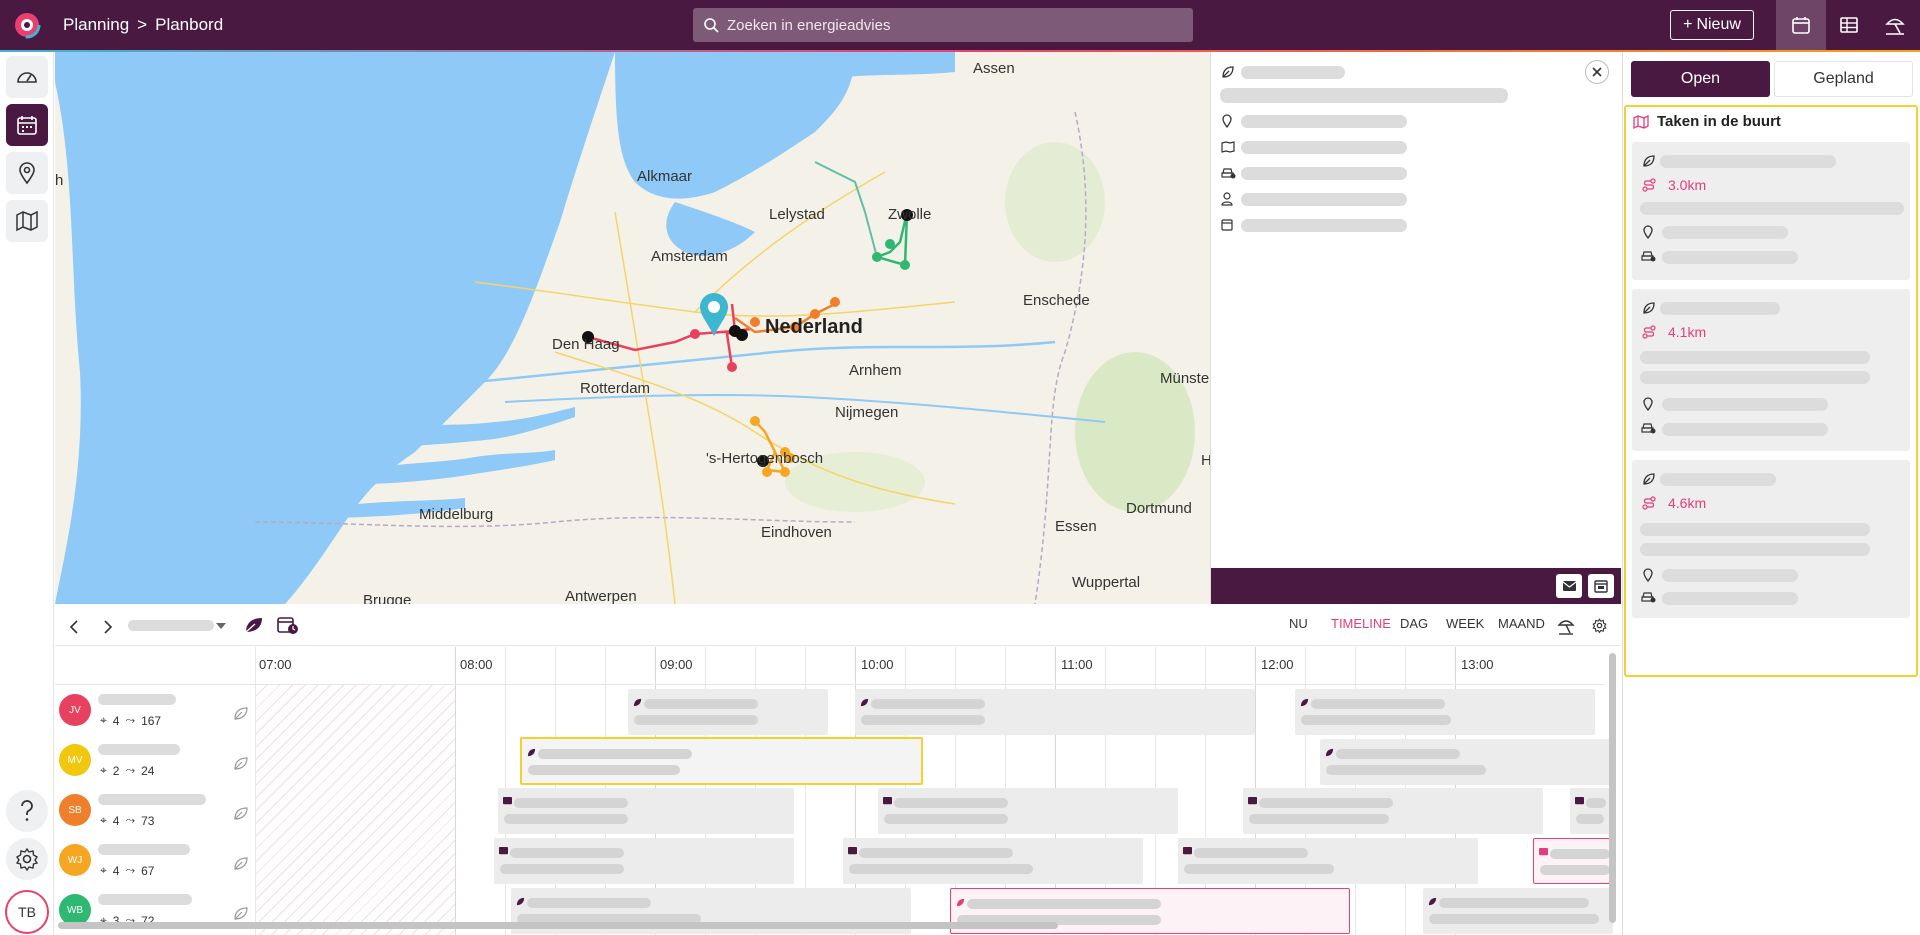 The height and width of the screenshot is (935, 1920). I want to click on user-avatar: TB, so click(27, 912).